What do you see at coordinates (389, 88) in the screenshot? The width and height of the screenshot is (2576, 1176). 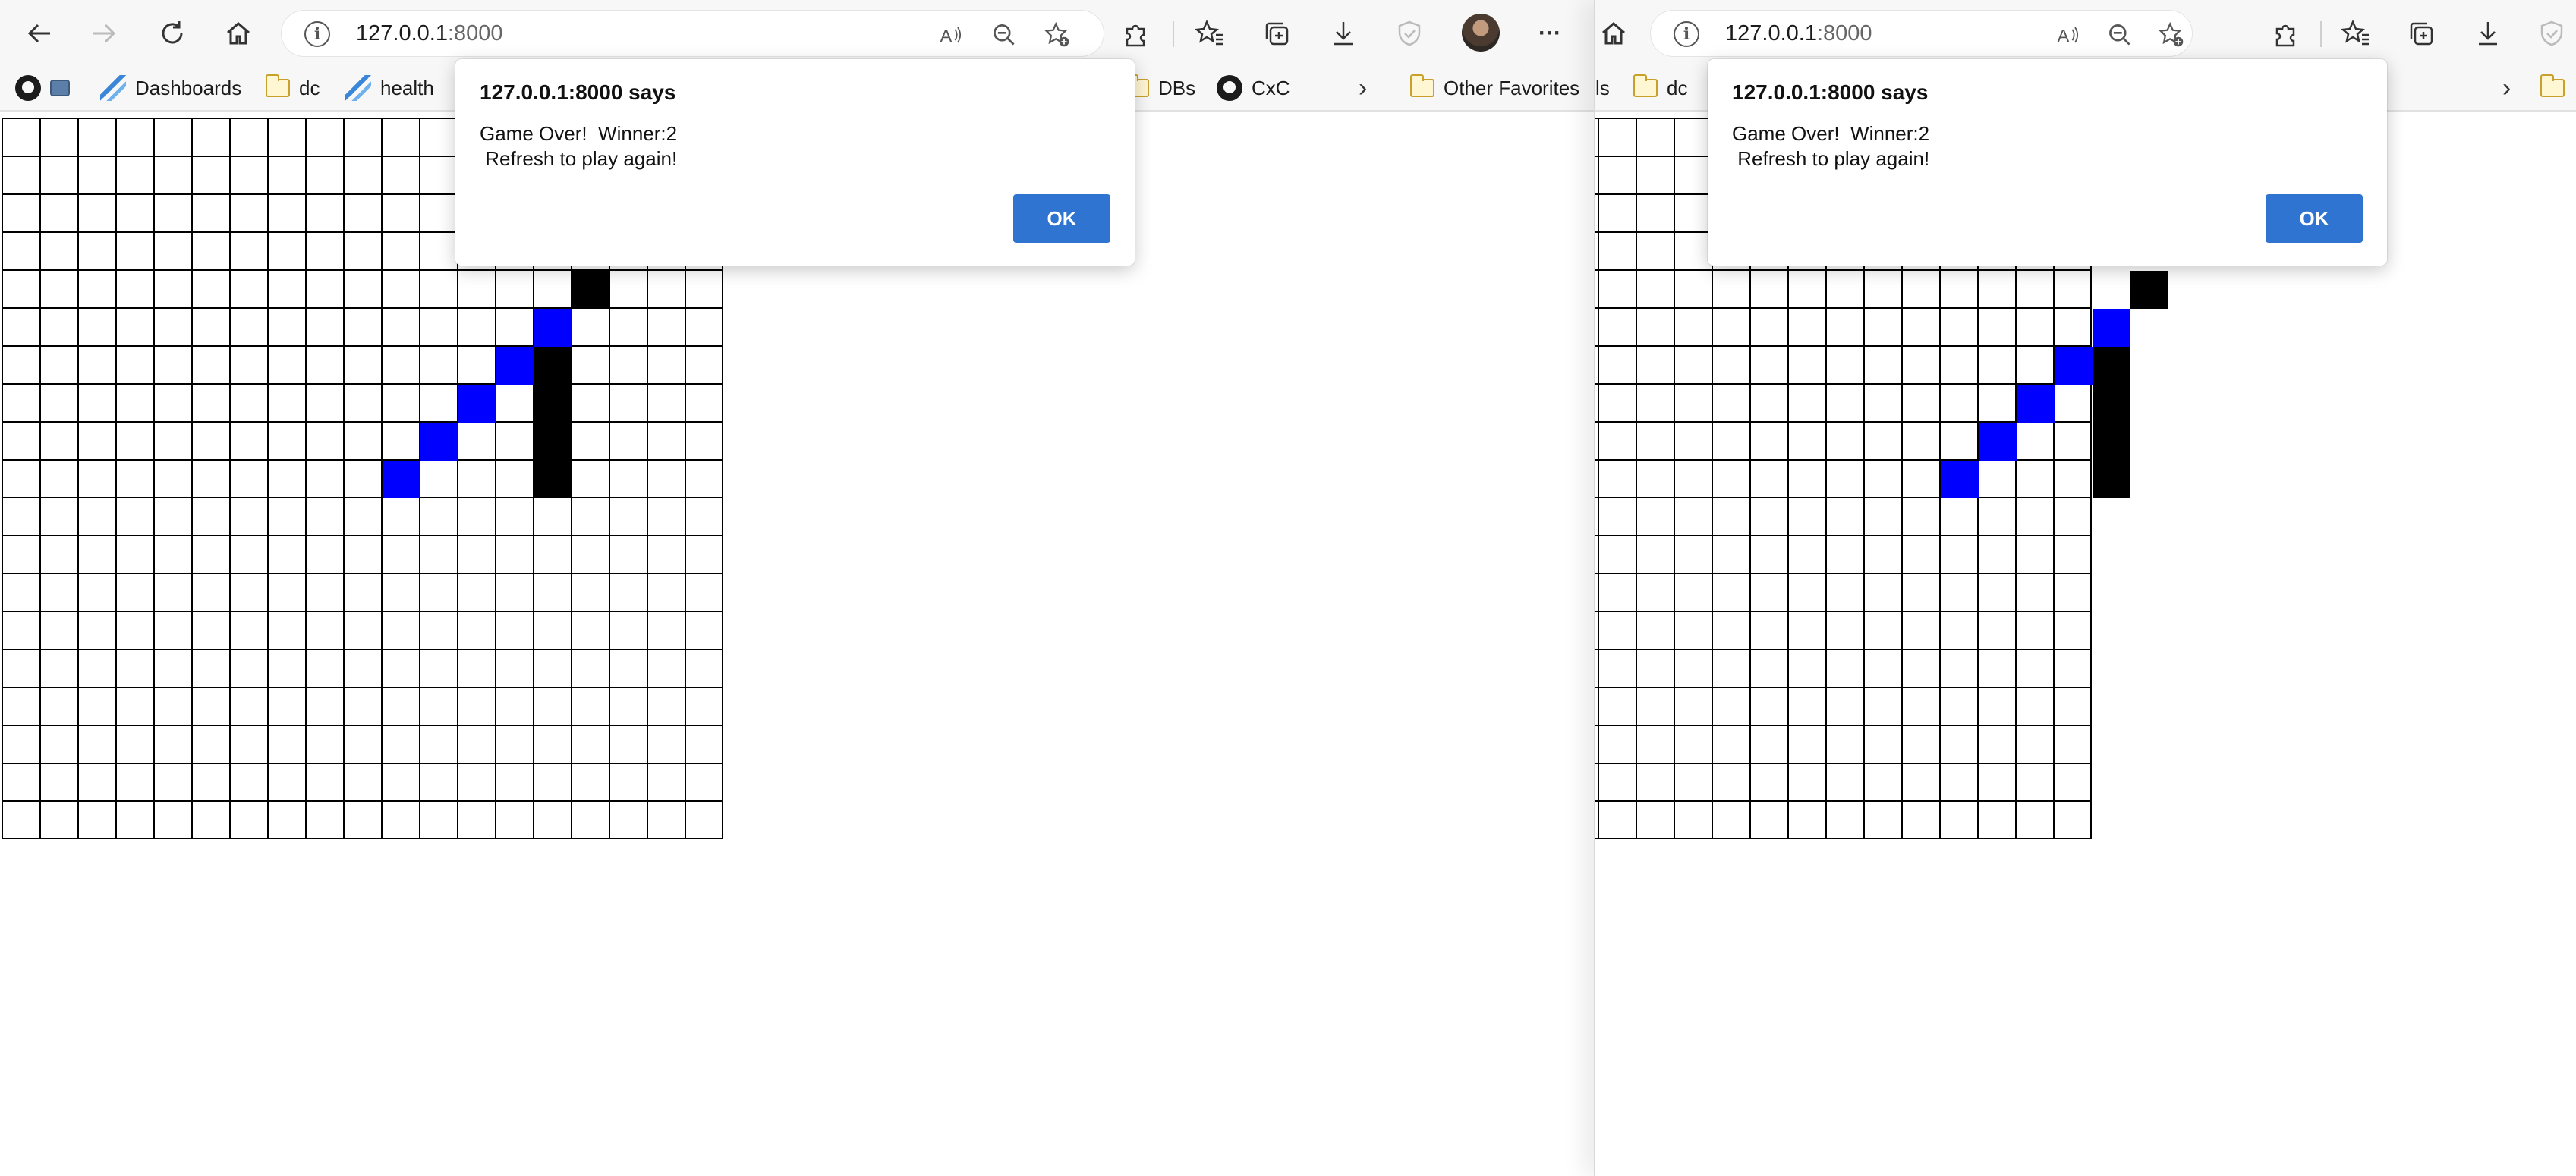 I see `bookmark-health: health` at bounding box center [389, 88].